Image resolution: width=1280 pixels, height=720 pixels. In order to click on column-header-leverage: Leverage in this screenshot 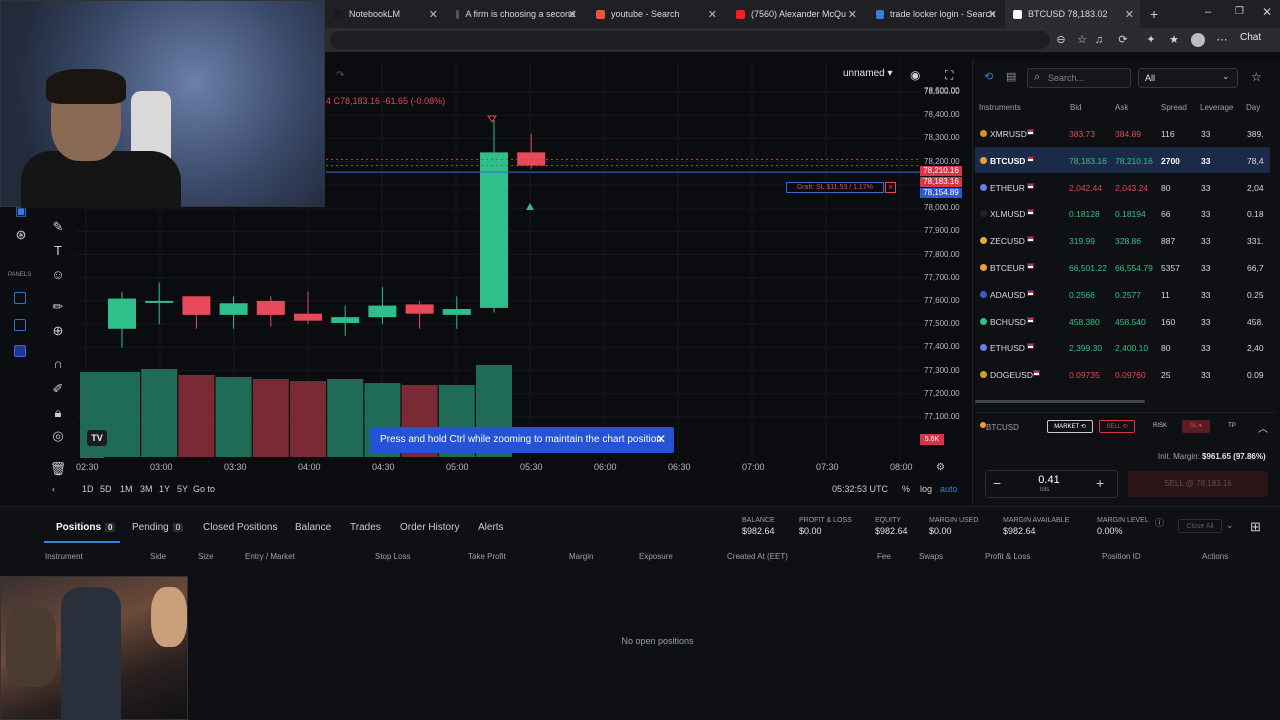, I will do `click(1216, 107)`.